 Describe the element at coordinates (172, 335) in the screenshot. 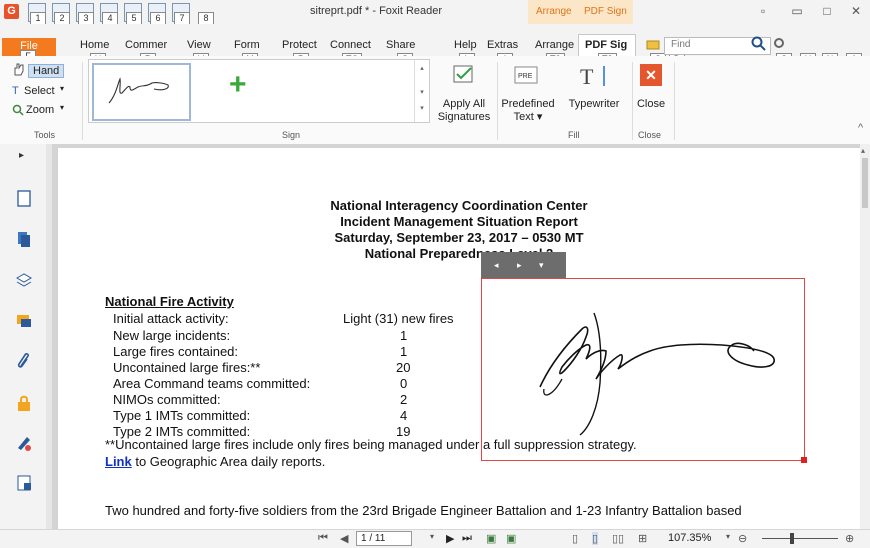

I see `stat-label: New large incidents:` at that location.